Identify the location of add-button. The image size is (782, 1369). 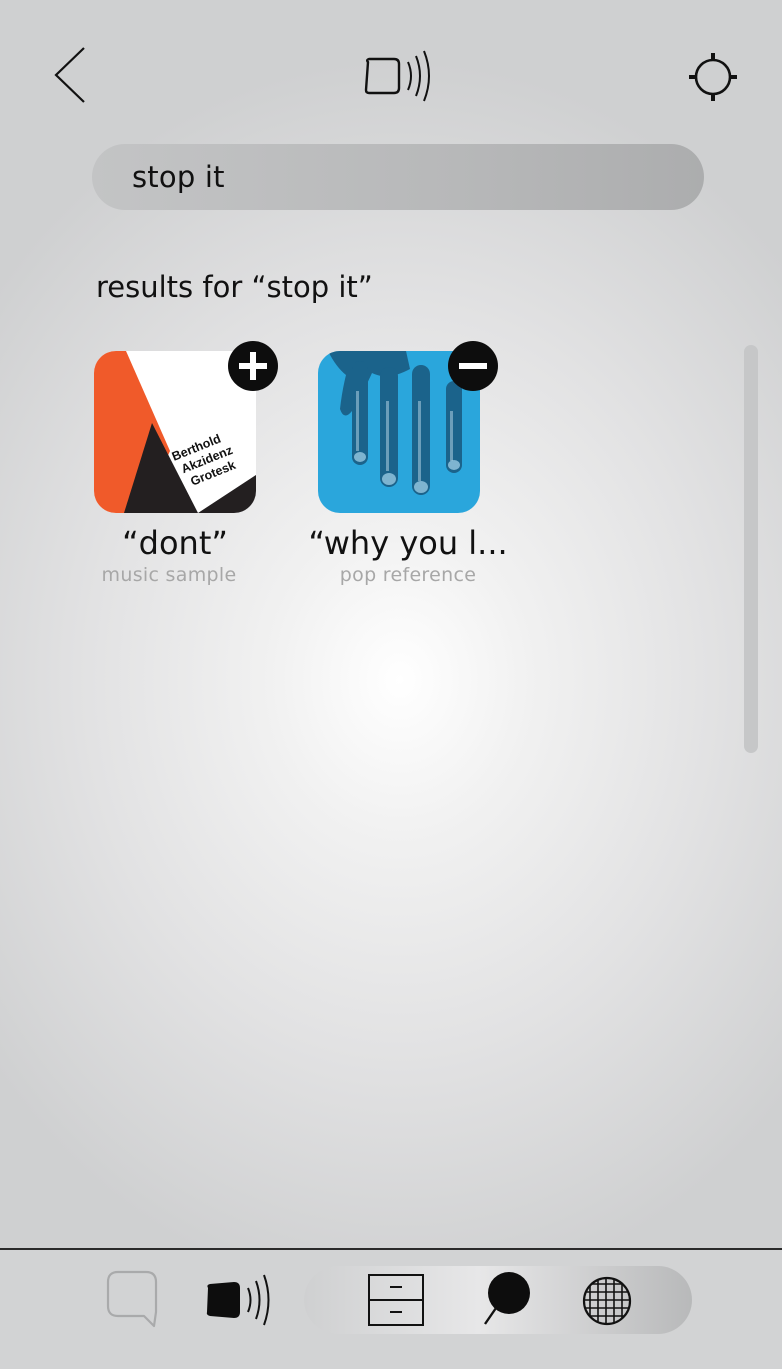
(253, 366).